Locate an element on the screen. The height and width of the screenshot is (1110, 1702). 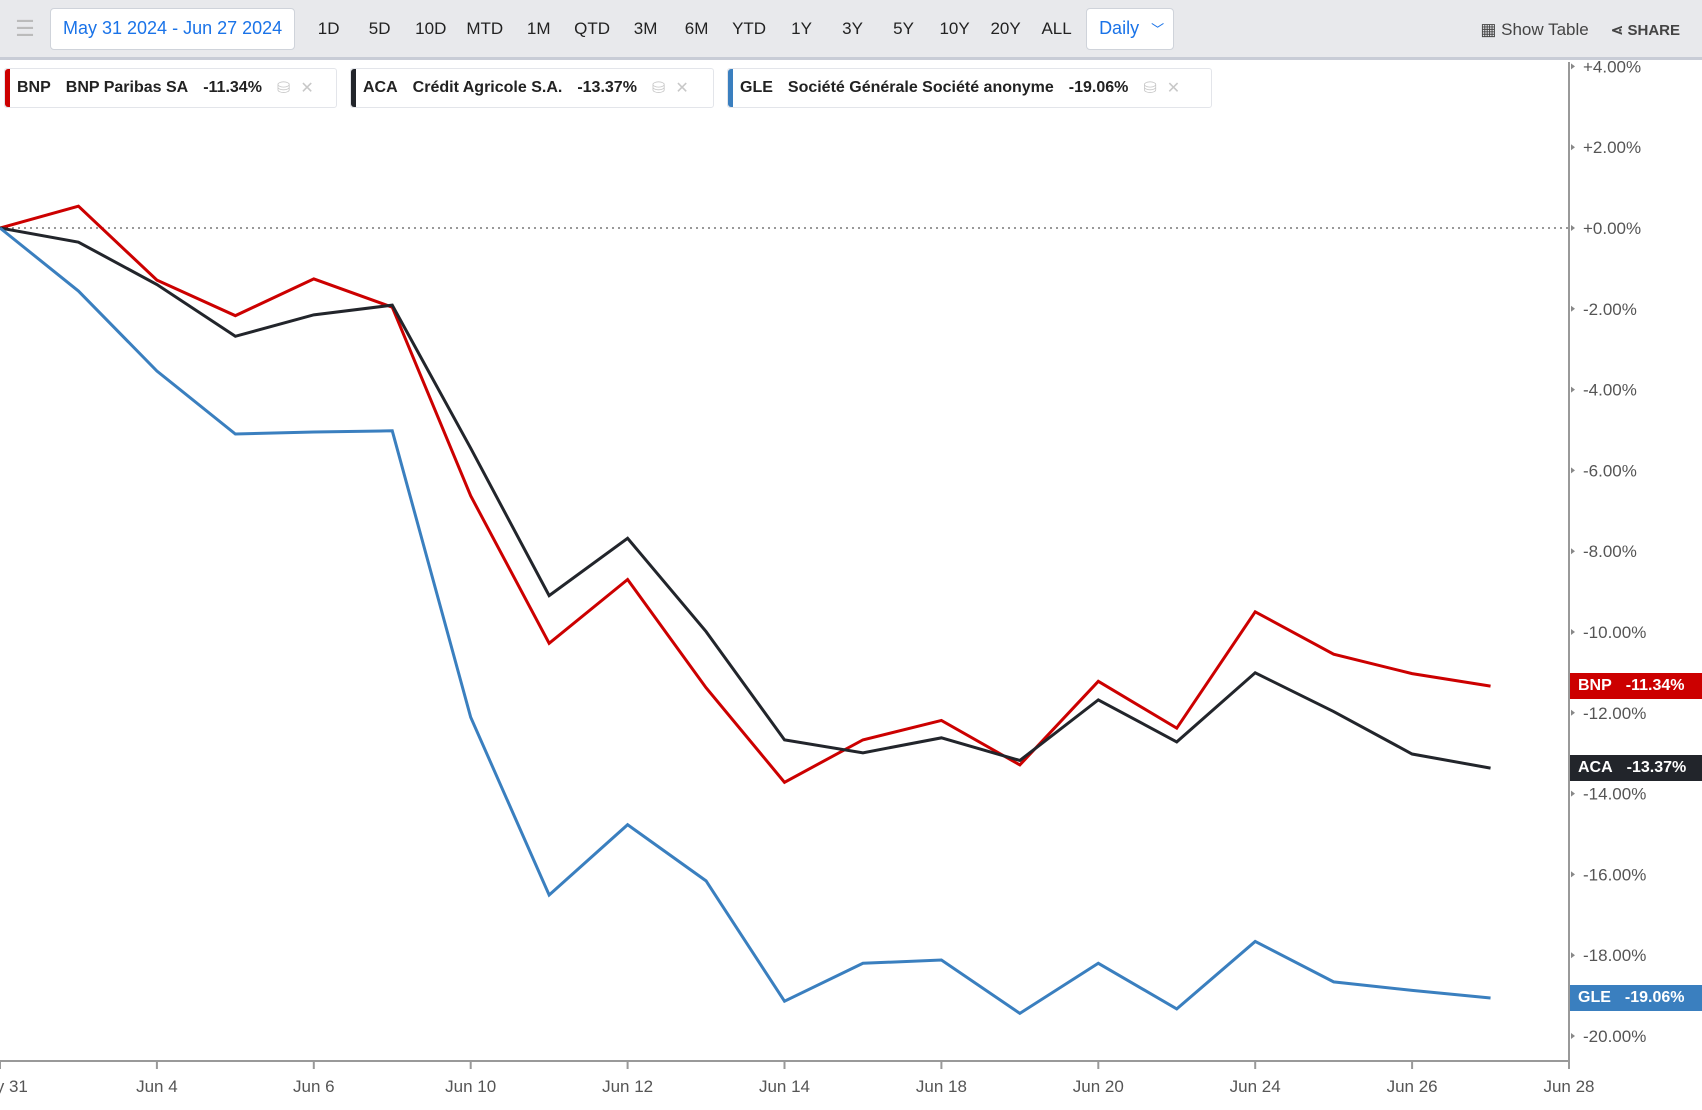
y-tick-label: -8.00% is located at coordinates (1610, 551).